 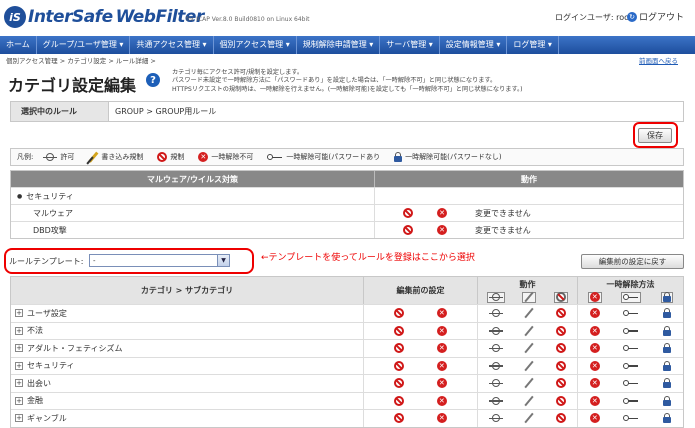 I want to click on login-user: ログインユーザ: root, so click(x=594, y=17).